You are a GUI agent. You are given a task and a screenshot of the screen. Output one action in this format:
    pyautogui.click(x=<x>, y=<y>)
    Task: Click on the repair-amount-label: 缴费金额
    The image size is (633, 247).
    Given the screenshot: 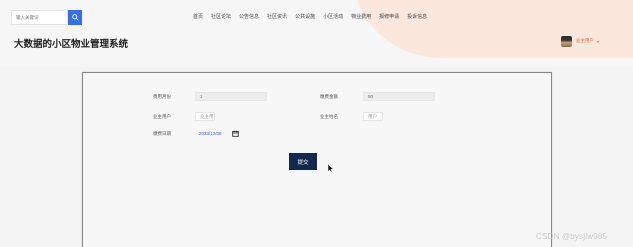 What is the action you would take?
    pyautogui.click(x=329, y=96)
    